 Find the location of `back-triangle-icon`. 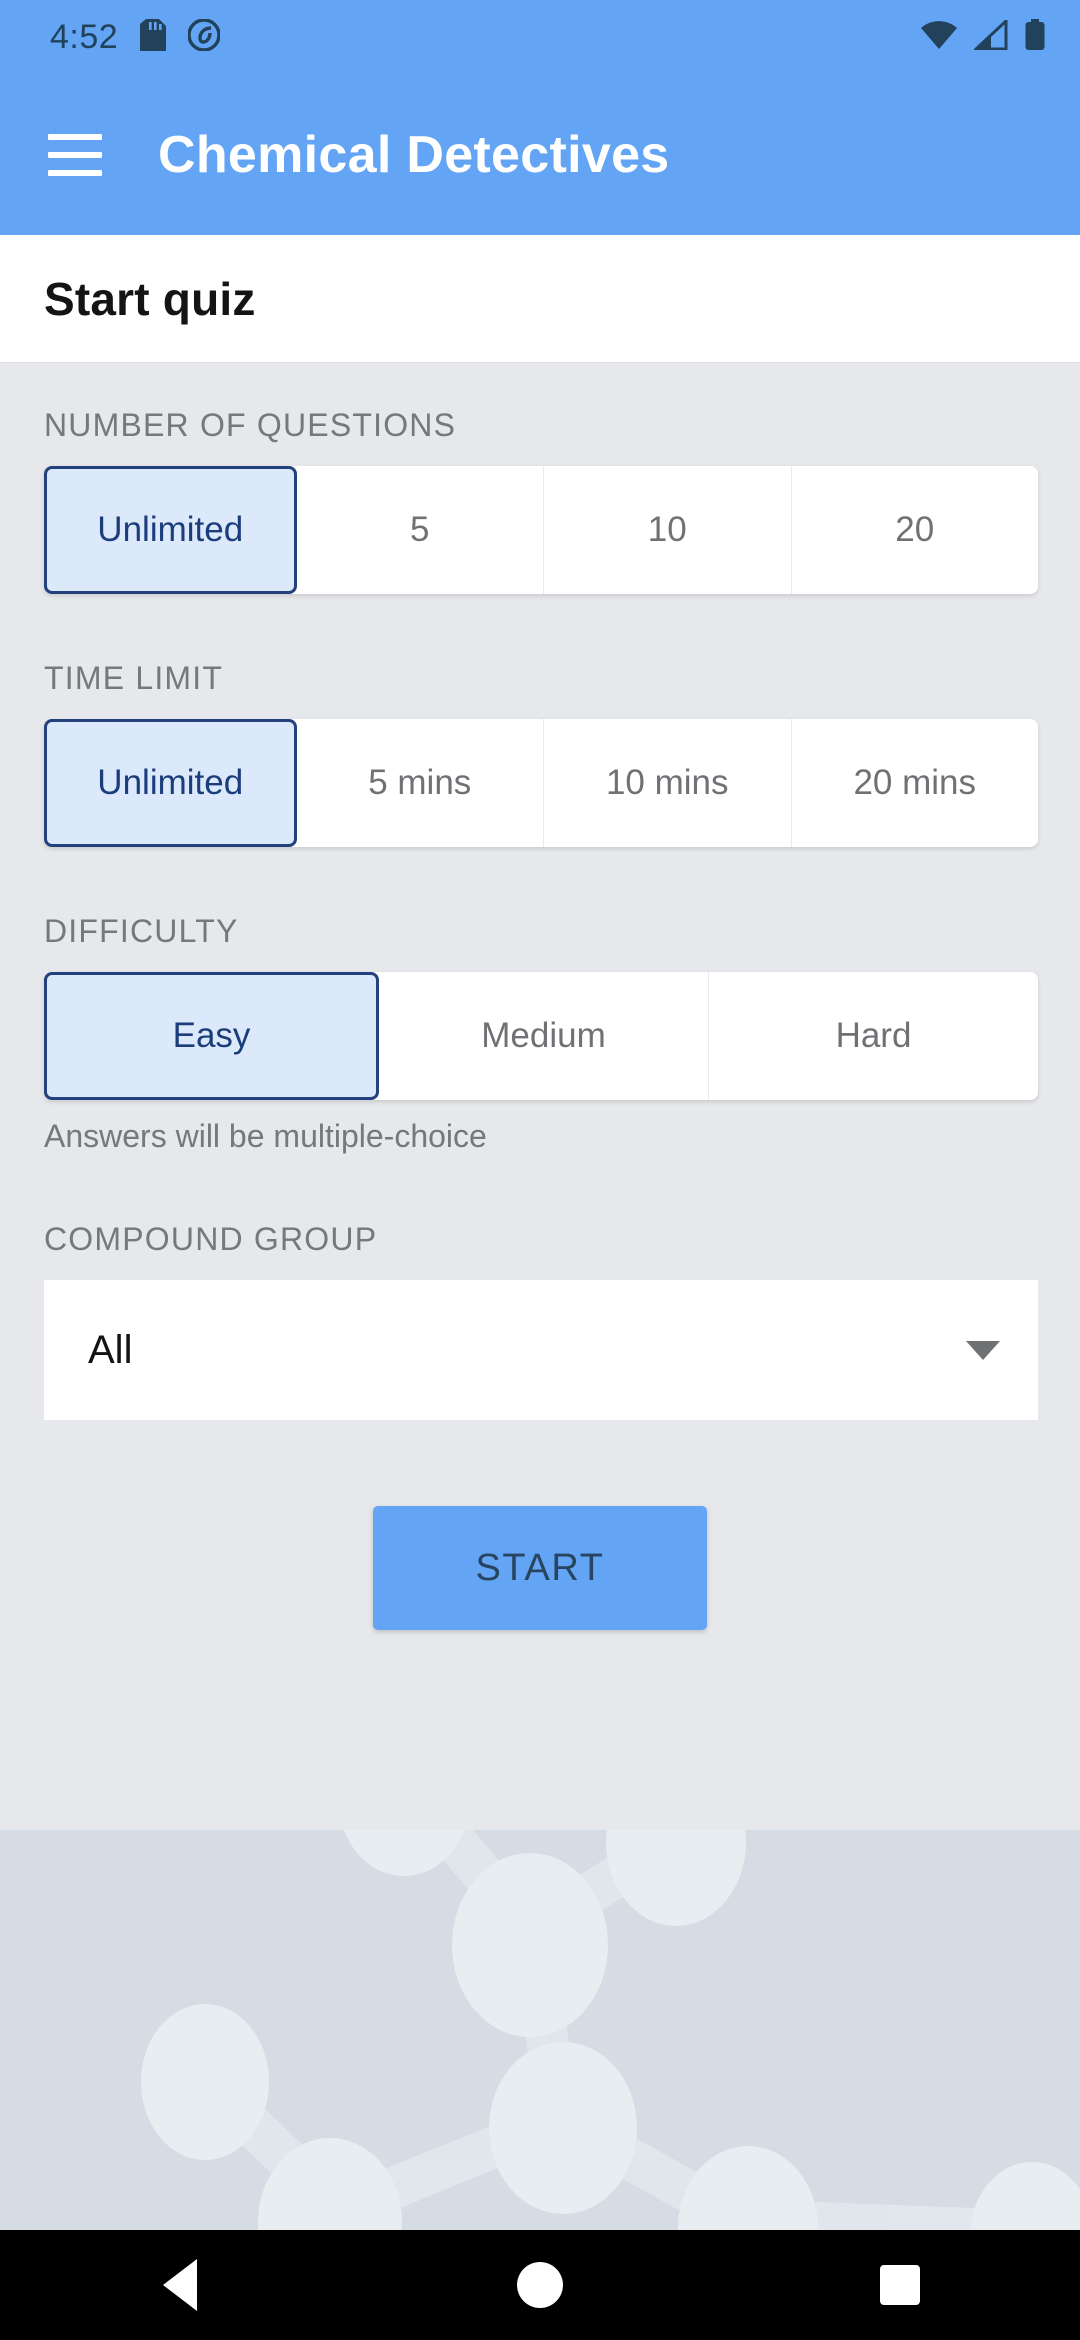

back-triangle-icon is located at coordinates (180, 2285).